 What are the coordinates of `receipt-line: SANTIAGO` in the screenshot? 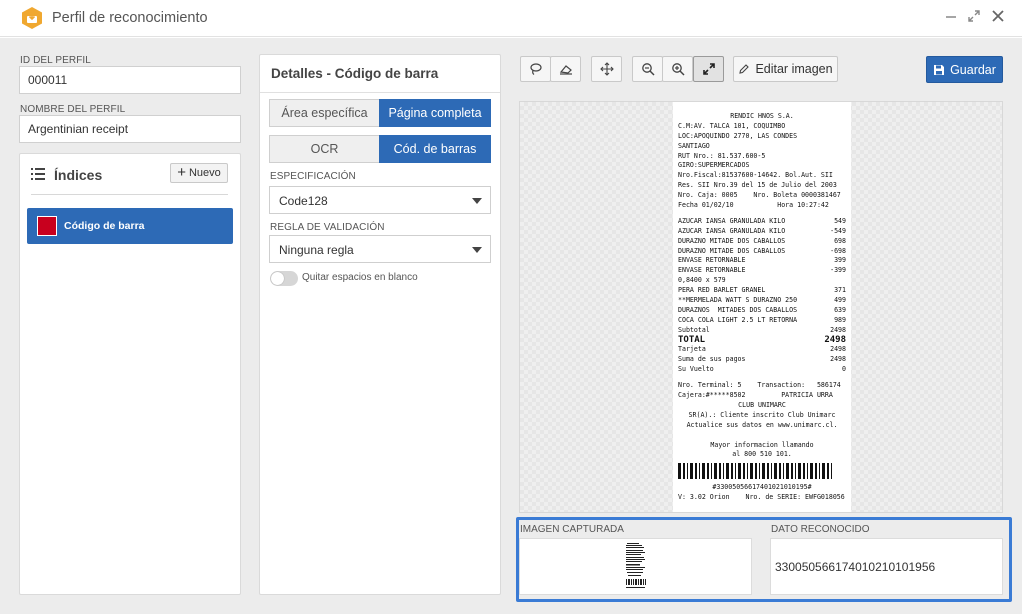 It's located at (694, 145).